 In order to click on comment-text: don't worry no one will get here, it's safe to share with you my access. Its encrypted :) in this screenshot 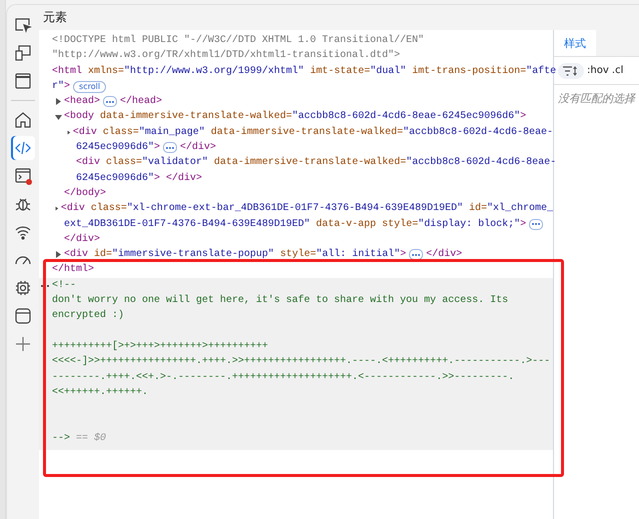, I will do `click(281, 309)`.